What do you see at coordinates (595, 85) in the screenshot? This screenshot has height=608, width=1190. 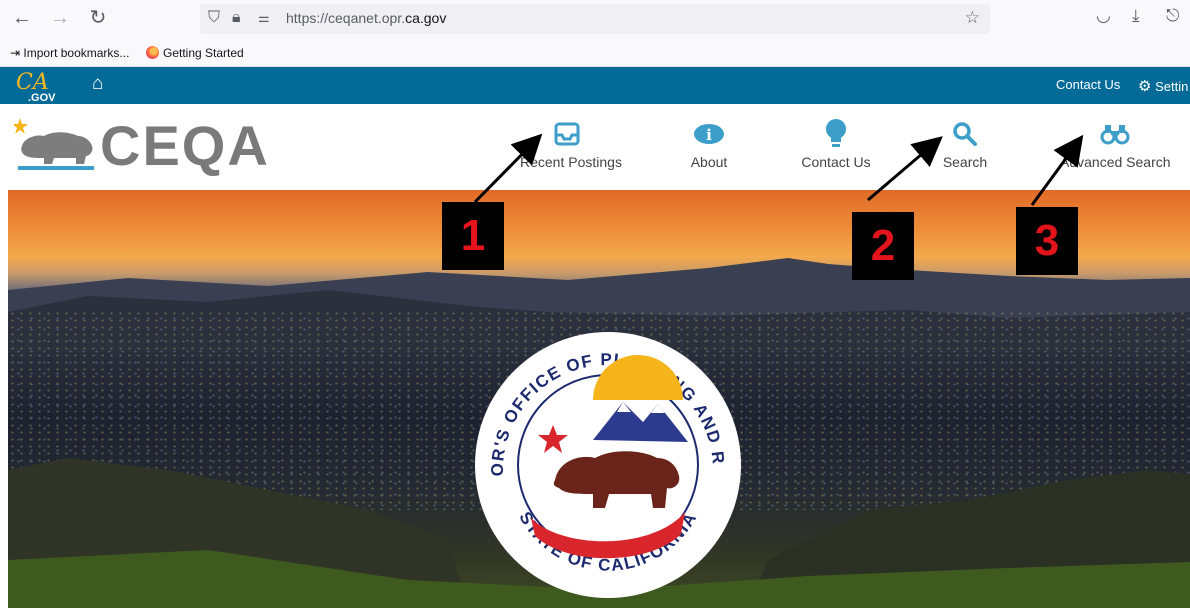 I see `ca-gov-bar: CA .GOV ⌂ Contact Us ⚙ Settin` at bounding box center [595, 85].